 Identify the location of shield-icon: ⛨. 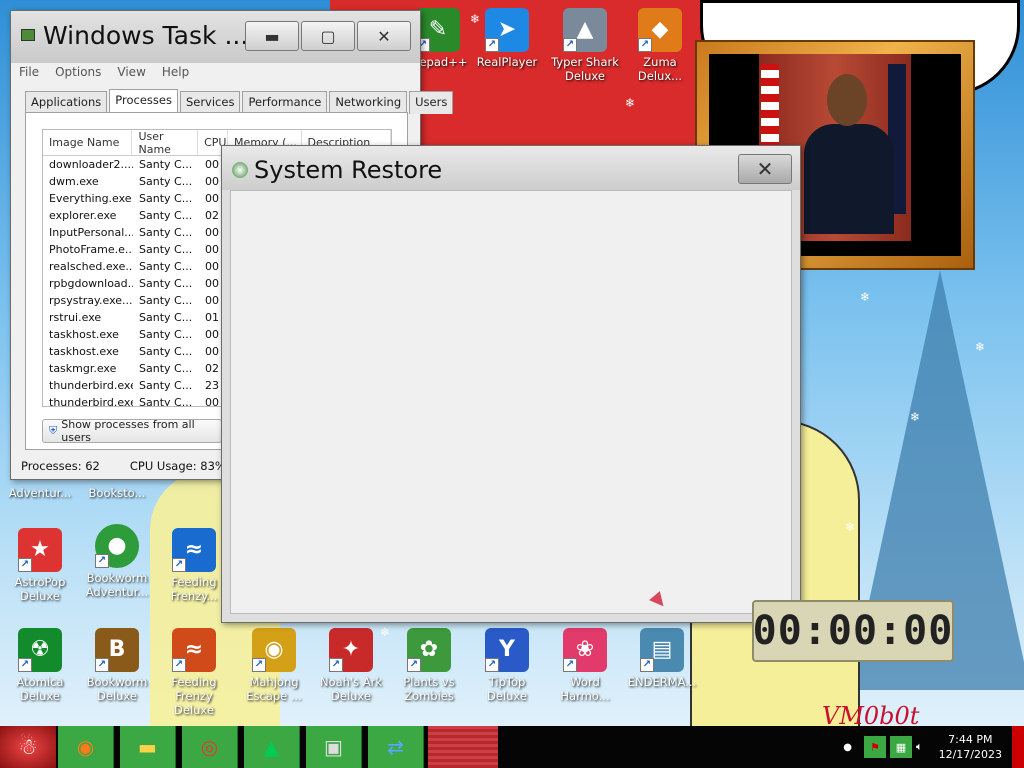
(53, 430).